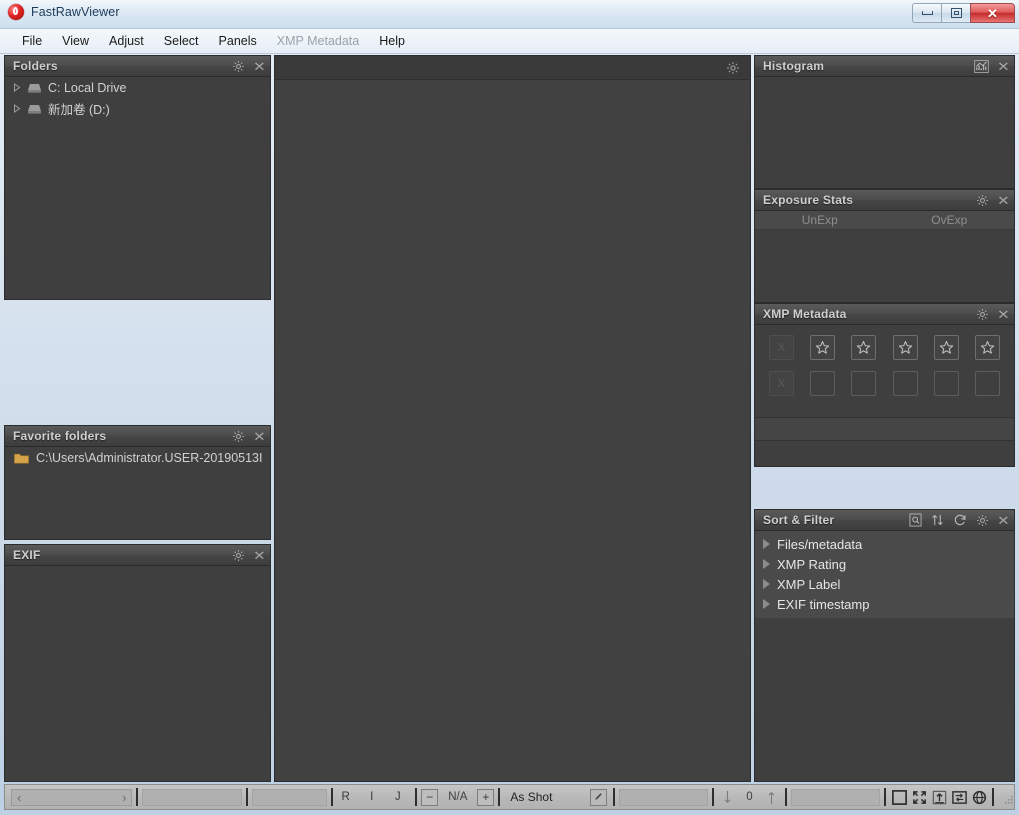 This screenshot has width=1019, height=815. What do you see at coordinates (959, 797) in the screenshot?
I see `compare-icon` at bounding box center [959, 797].